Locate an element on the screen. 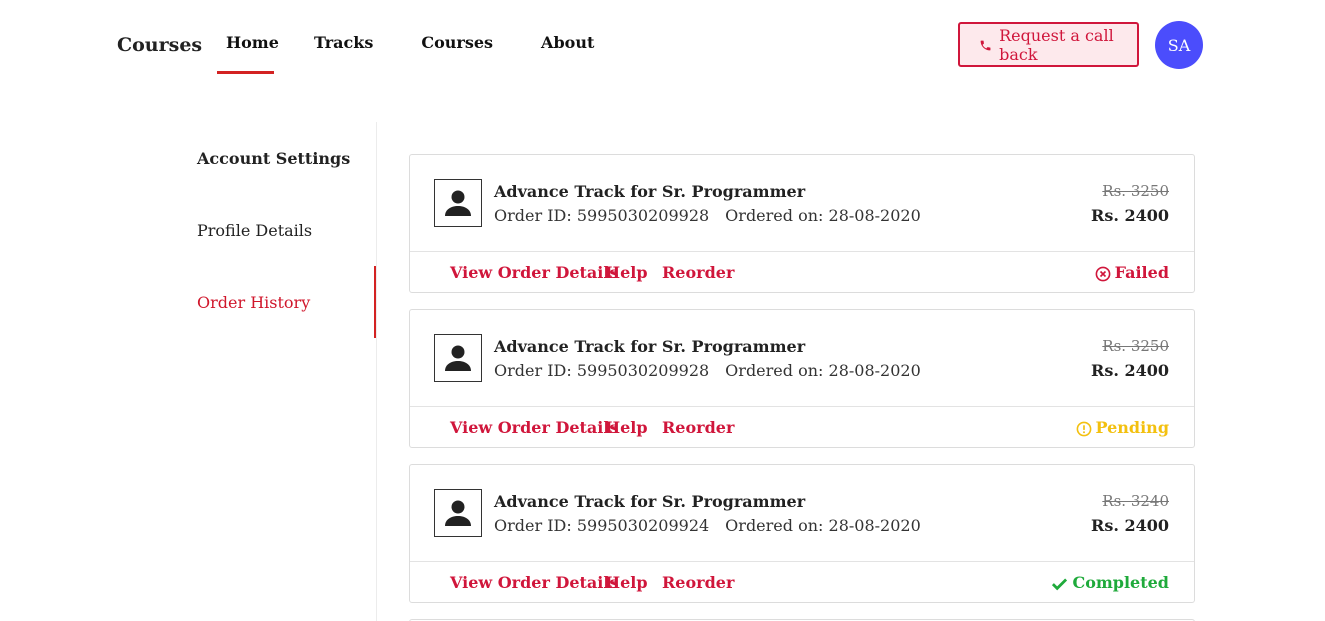  status-badge: Completed is located at coordinates (1110, 582).